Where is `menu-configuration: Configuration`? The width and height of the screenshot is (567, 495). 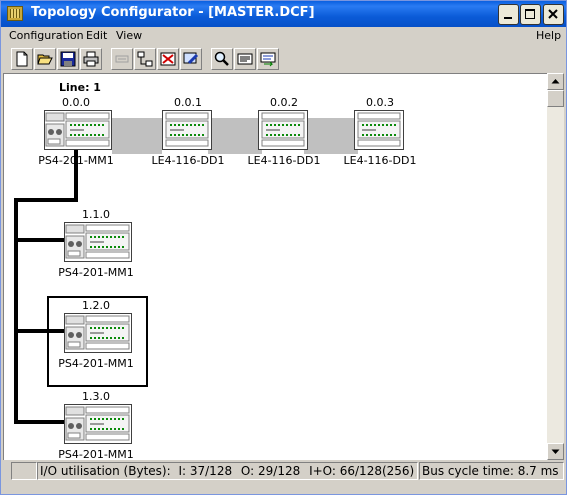
menu-configuration: Configuration is located at coordinates (46, 35).